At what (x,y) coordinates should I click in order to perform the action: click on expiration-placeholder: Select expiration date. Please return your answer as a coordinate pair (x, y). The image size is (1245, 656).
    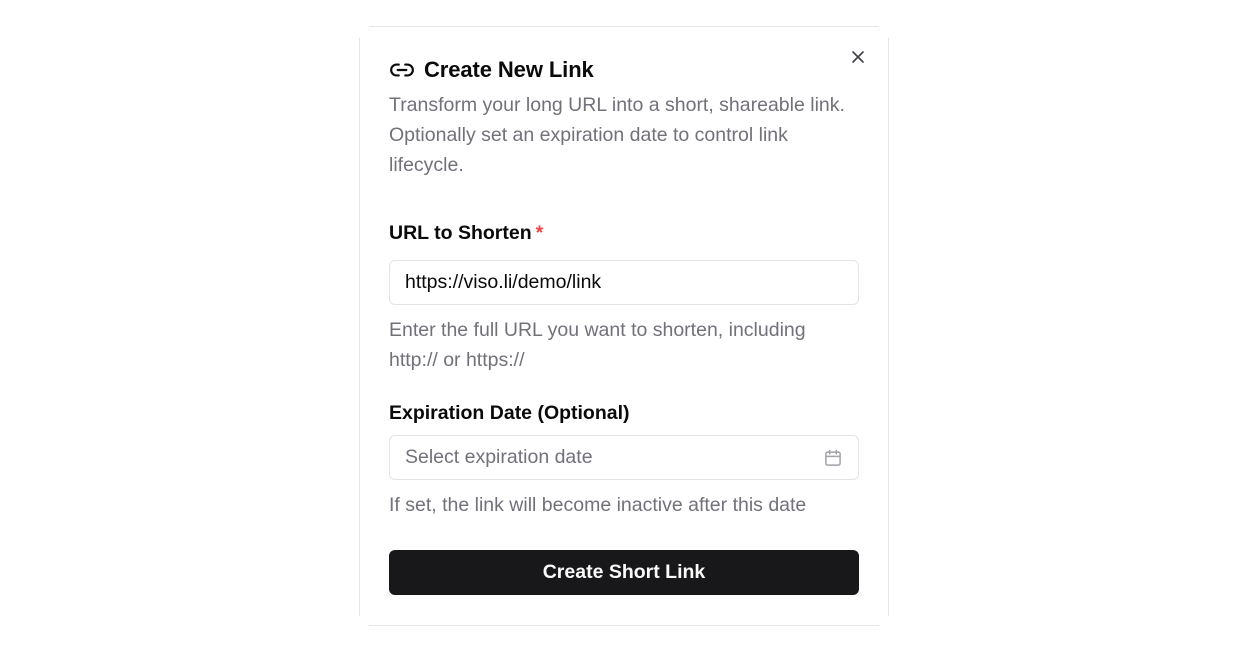
    Looking at the image, I should click on (499, 457).